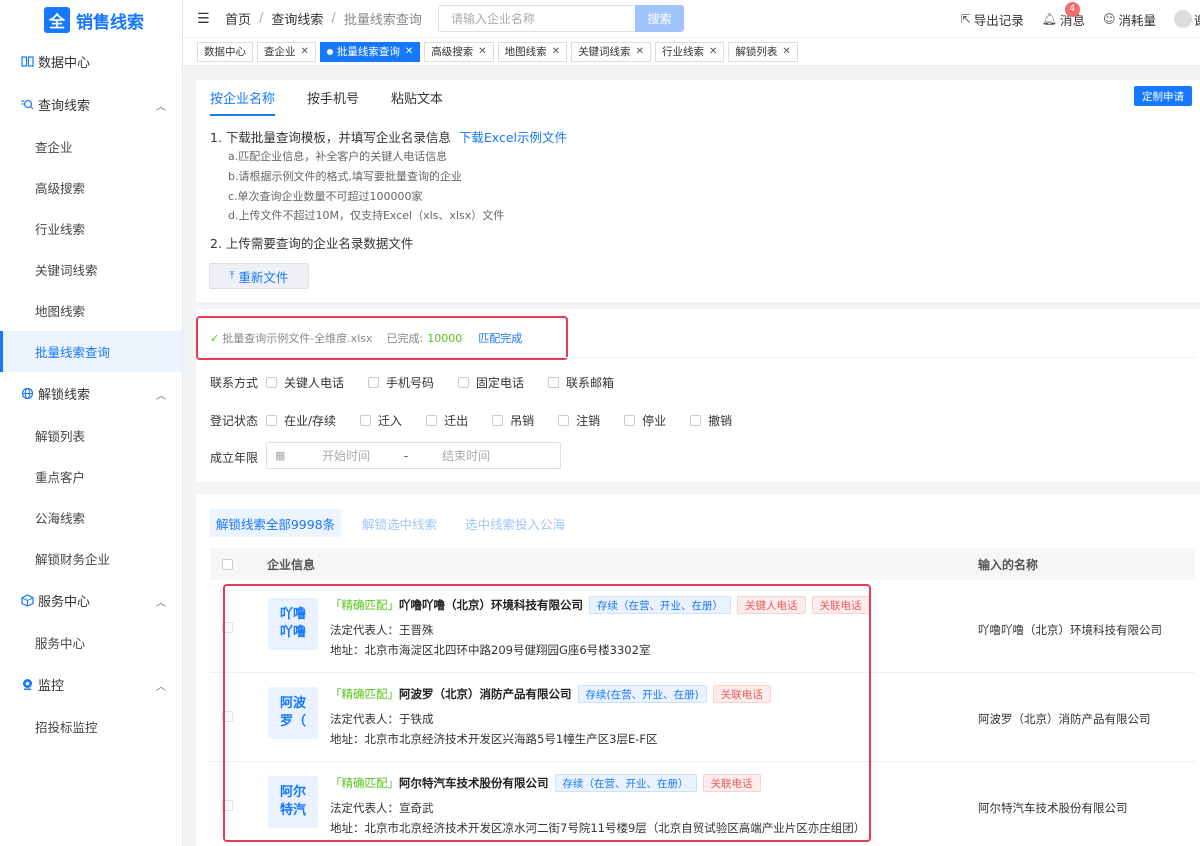 This screenshot has height=846, width=1200. Describe the element at coordinates (91, 476) in the screenshot. I see `sidebar-item-key-customers: 重点客户` at that location.